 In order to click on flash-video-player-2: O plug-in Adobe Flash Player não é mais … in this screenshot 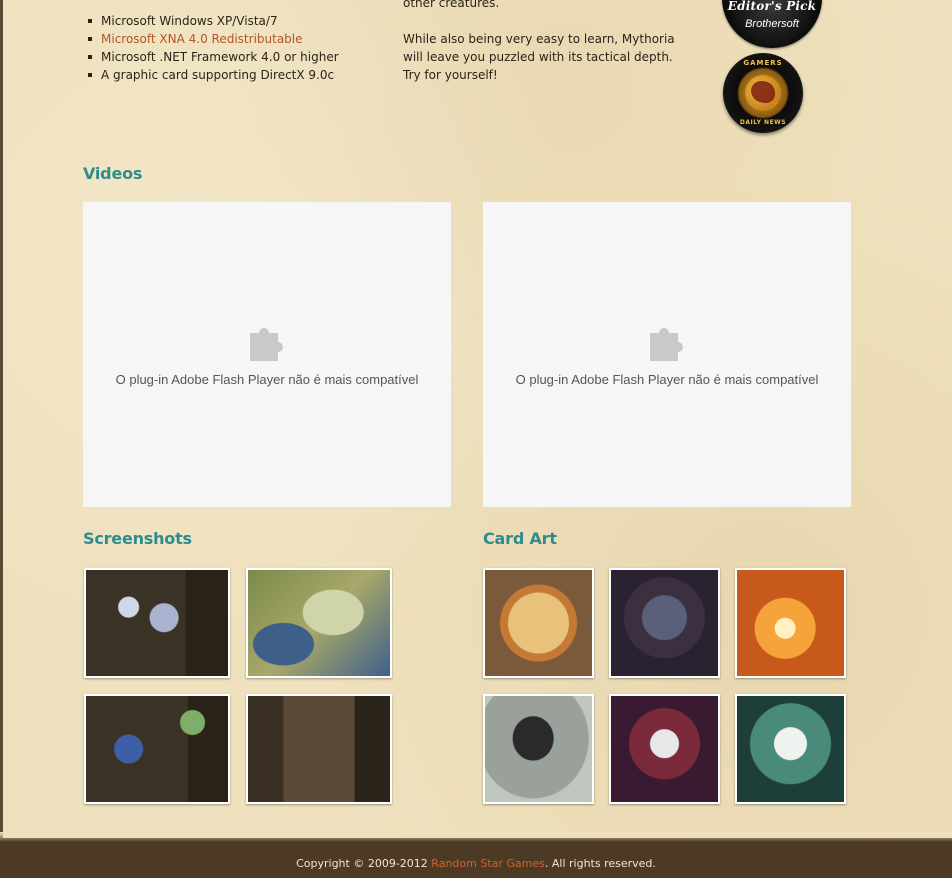, I will do `click(667, 354)`.